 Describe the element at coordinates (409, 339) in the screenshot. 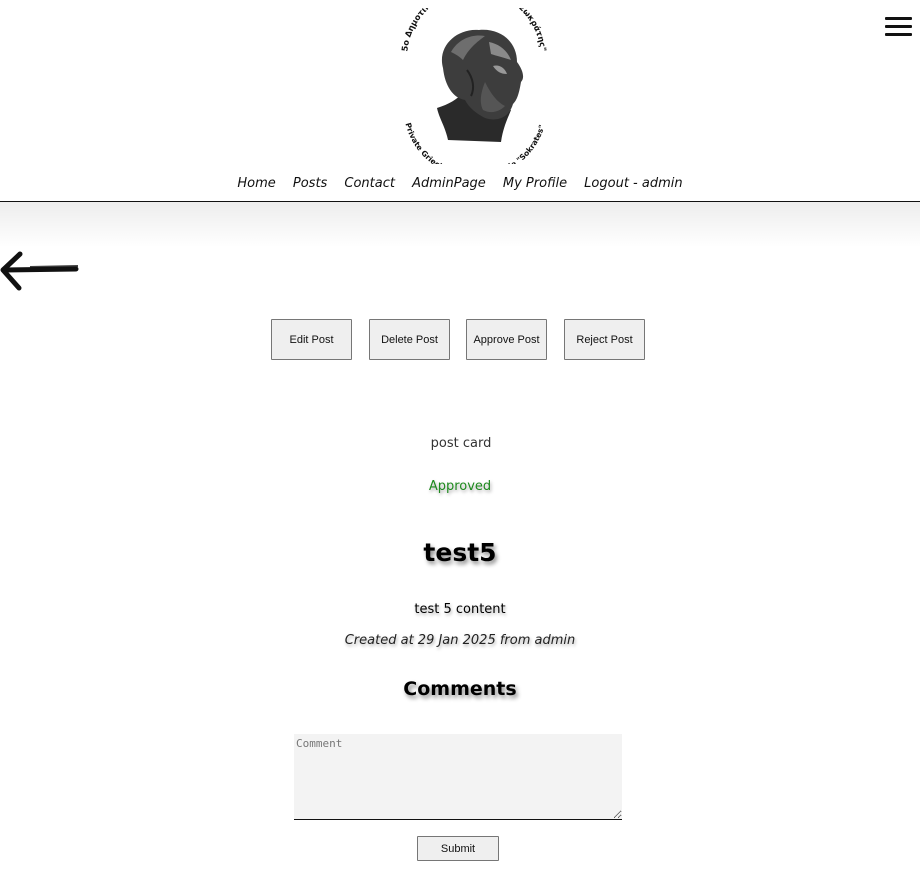

I see `delete-post-button: Delete Post` at that location.